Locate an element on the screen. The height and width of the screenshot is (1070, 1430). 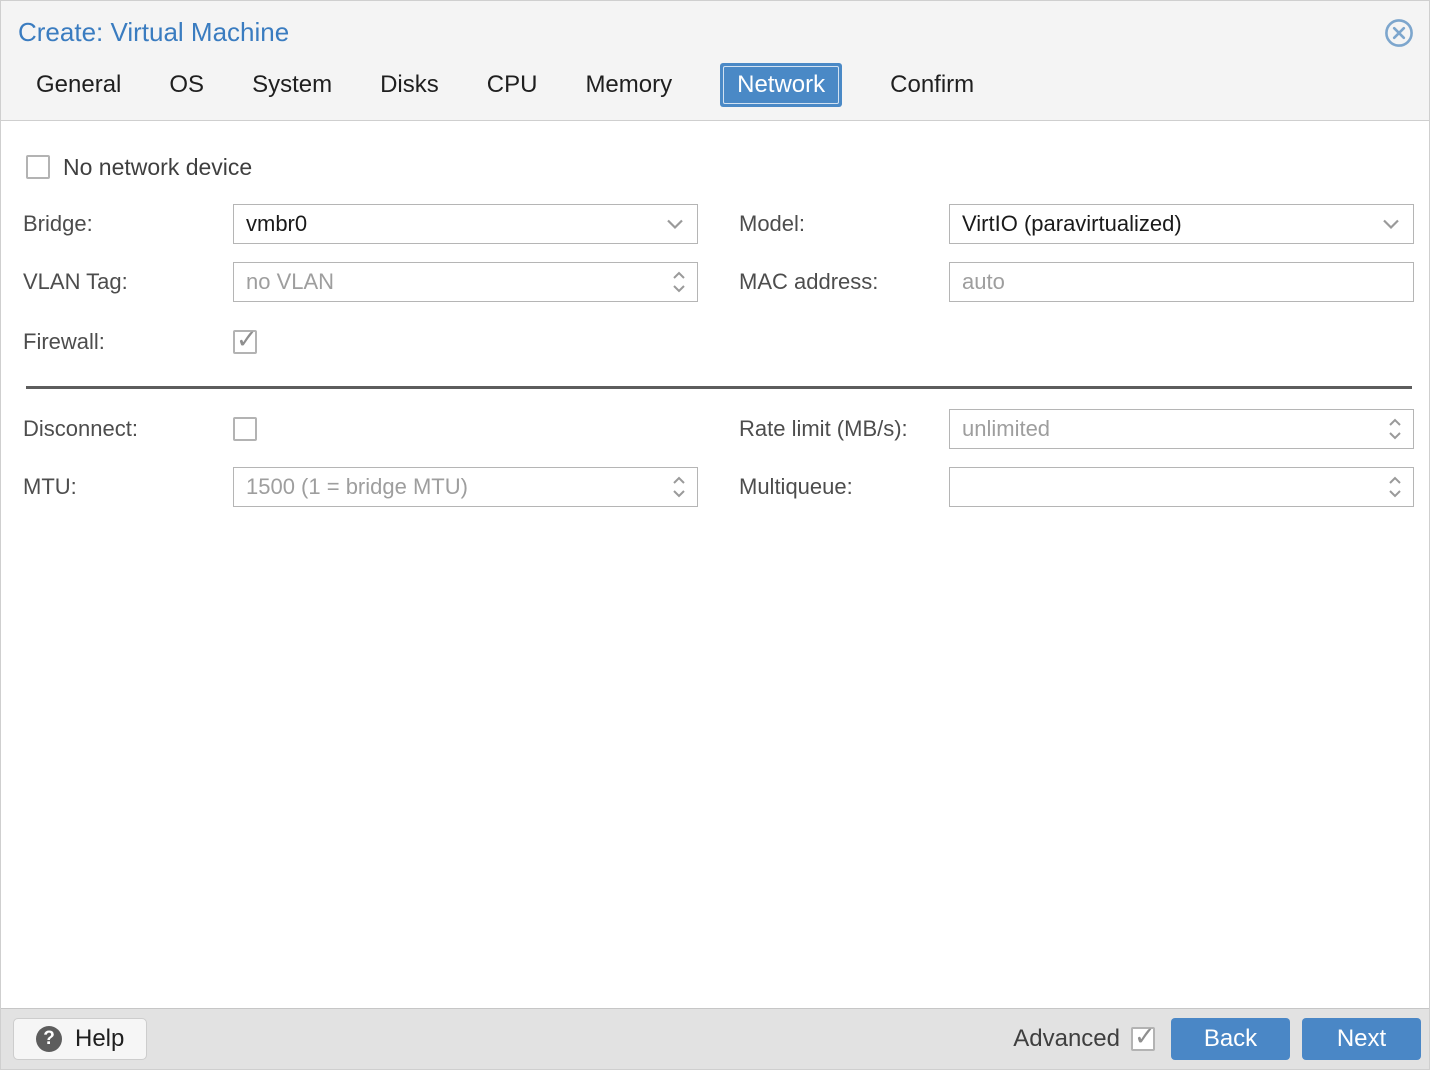
mtu-input is located at coordinates (465, 487).